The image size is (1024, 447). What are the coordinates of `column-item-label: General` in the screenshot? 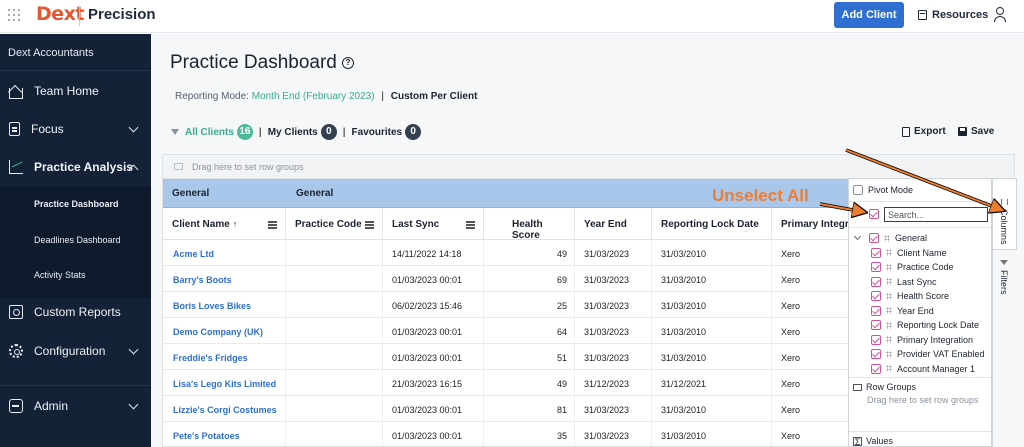 It's located at (911, 238).